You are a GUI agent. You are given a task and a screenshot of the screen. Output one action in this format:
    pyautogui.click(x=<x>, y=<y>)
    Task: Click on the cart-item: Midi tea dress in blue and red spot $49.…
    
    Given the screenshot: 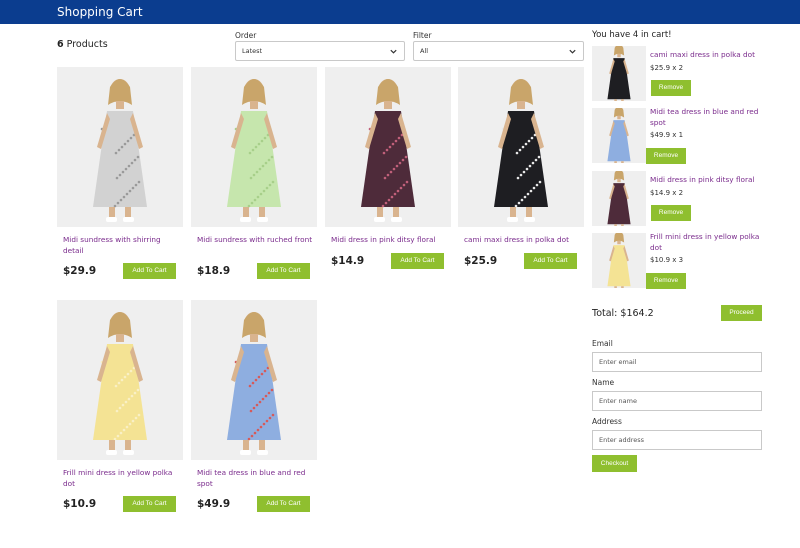 What is the action you would take?
    pyautogui.click(x=692, y=135)
    